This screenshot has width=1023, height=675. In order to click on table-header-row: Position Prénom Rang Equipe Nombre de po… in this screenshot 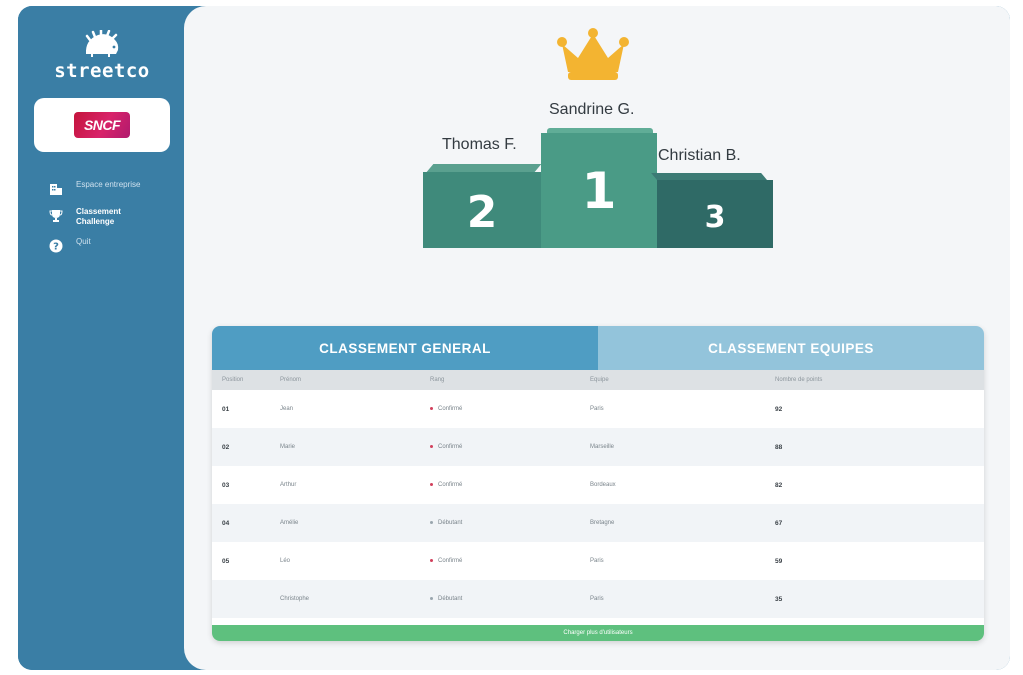, I will do `click(598, 380)`.